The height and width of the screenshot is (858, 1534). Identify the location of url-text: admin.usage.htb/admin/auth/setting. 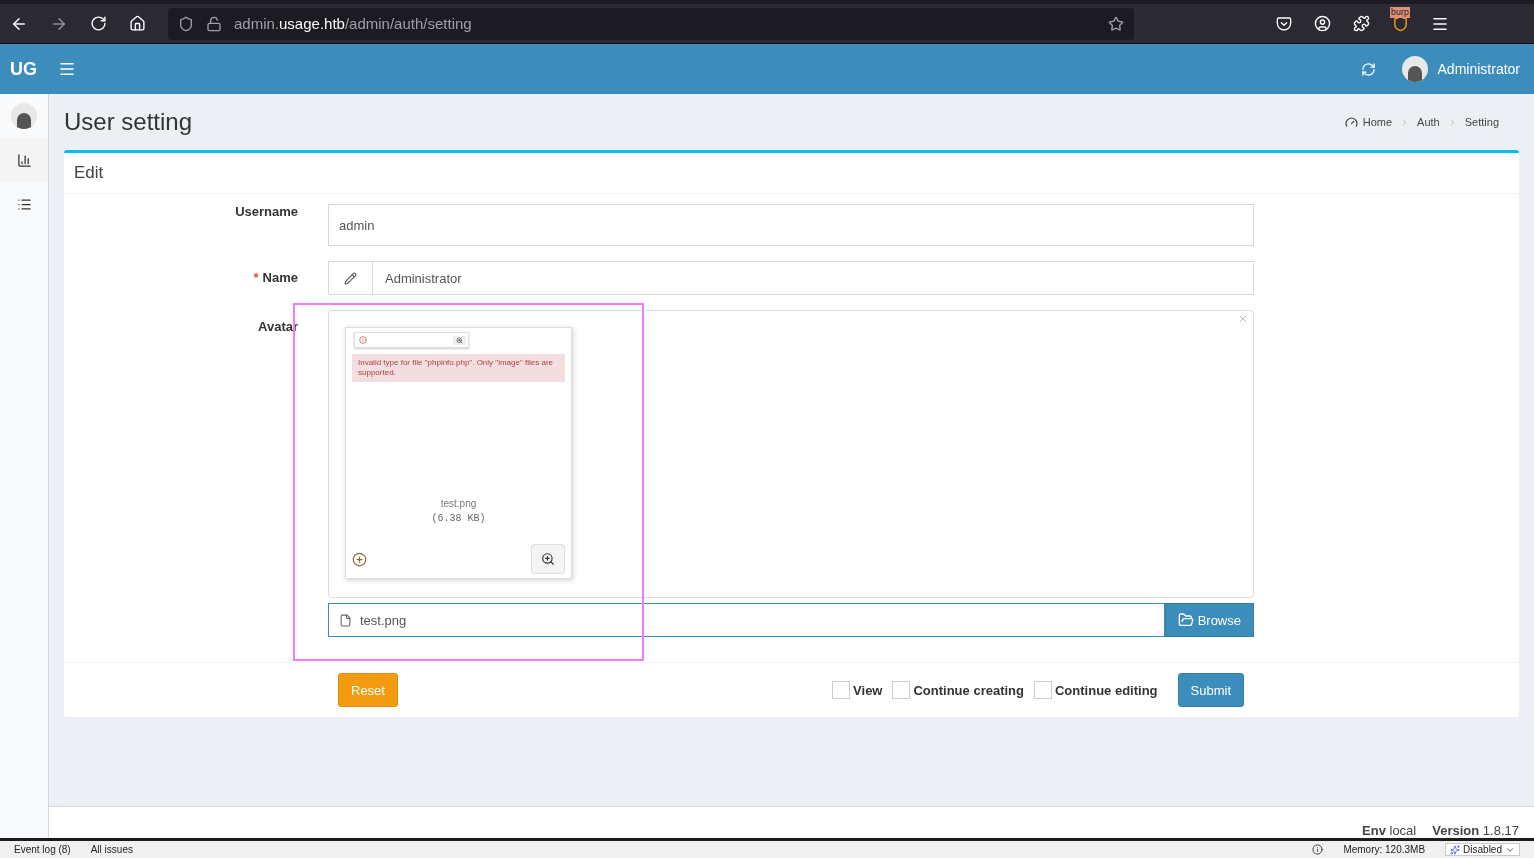
(353, 23).